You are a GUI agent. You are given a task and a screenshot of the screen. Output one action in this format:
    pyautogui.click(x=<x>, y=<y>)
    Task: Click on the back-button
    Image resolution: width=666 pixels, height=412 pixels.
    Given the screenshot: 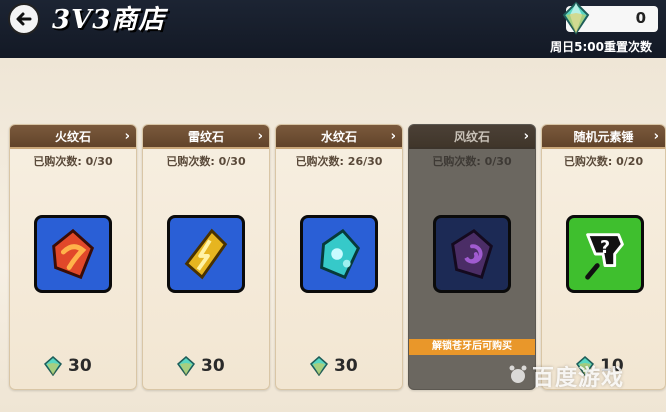 What is the action you would take?
    pyautogui.click(x=24, y=19)
    